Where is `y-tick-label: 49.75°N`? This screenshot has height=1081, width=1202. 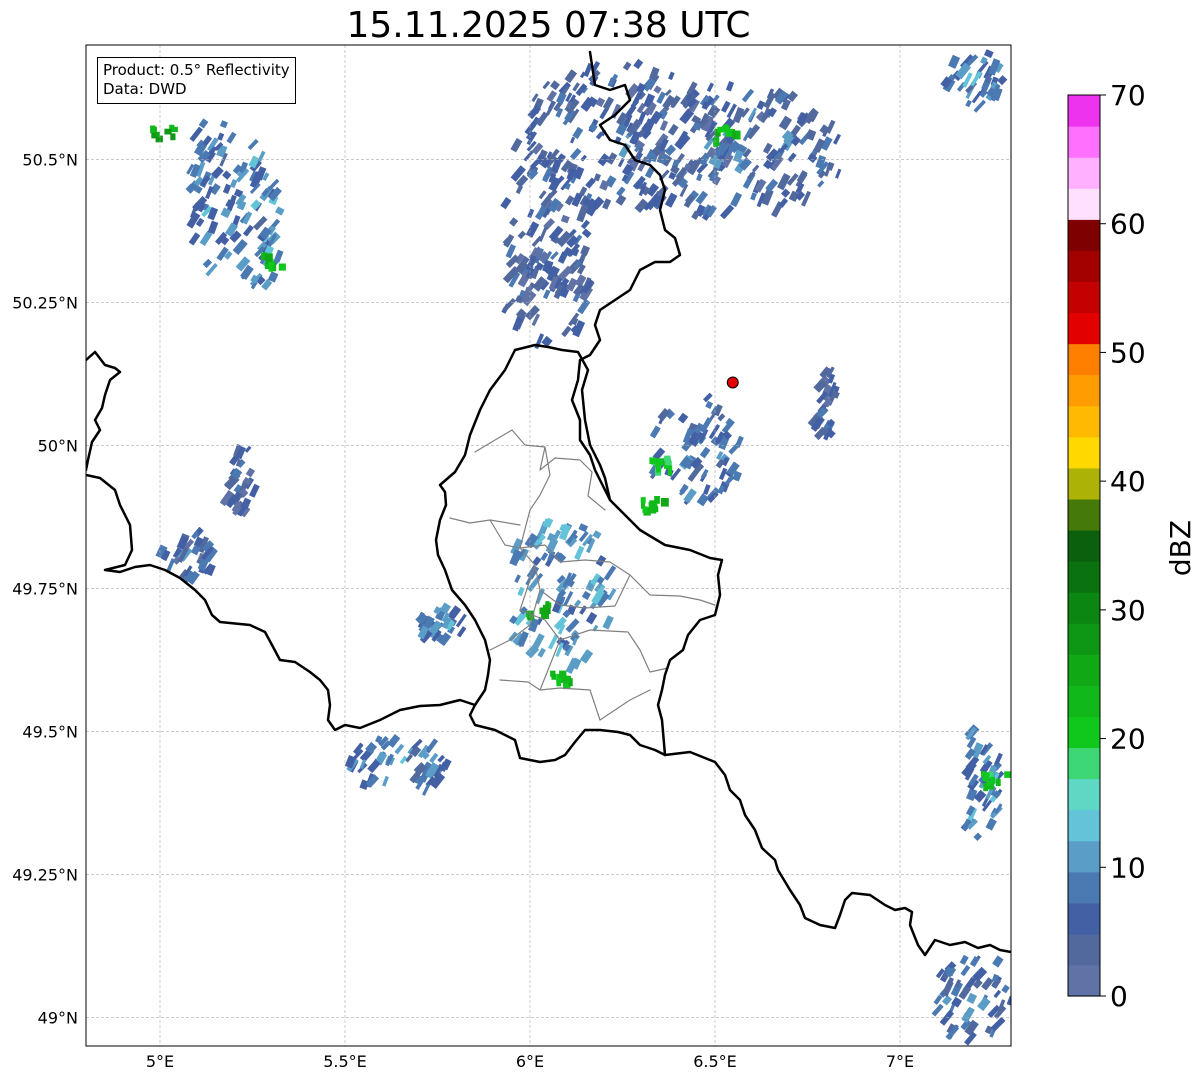
y-tick-label: 49.75°N is located at coordinates (45, 588).